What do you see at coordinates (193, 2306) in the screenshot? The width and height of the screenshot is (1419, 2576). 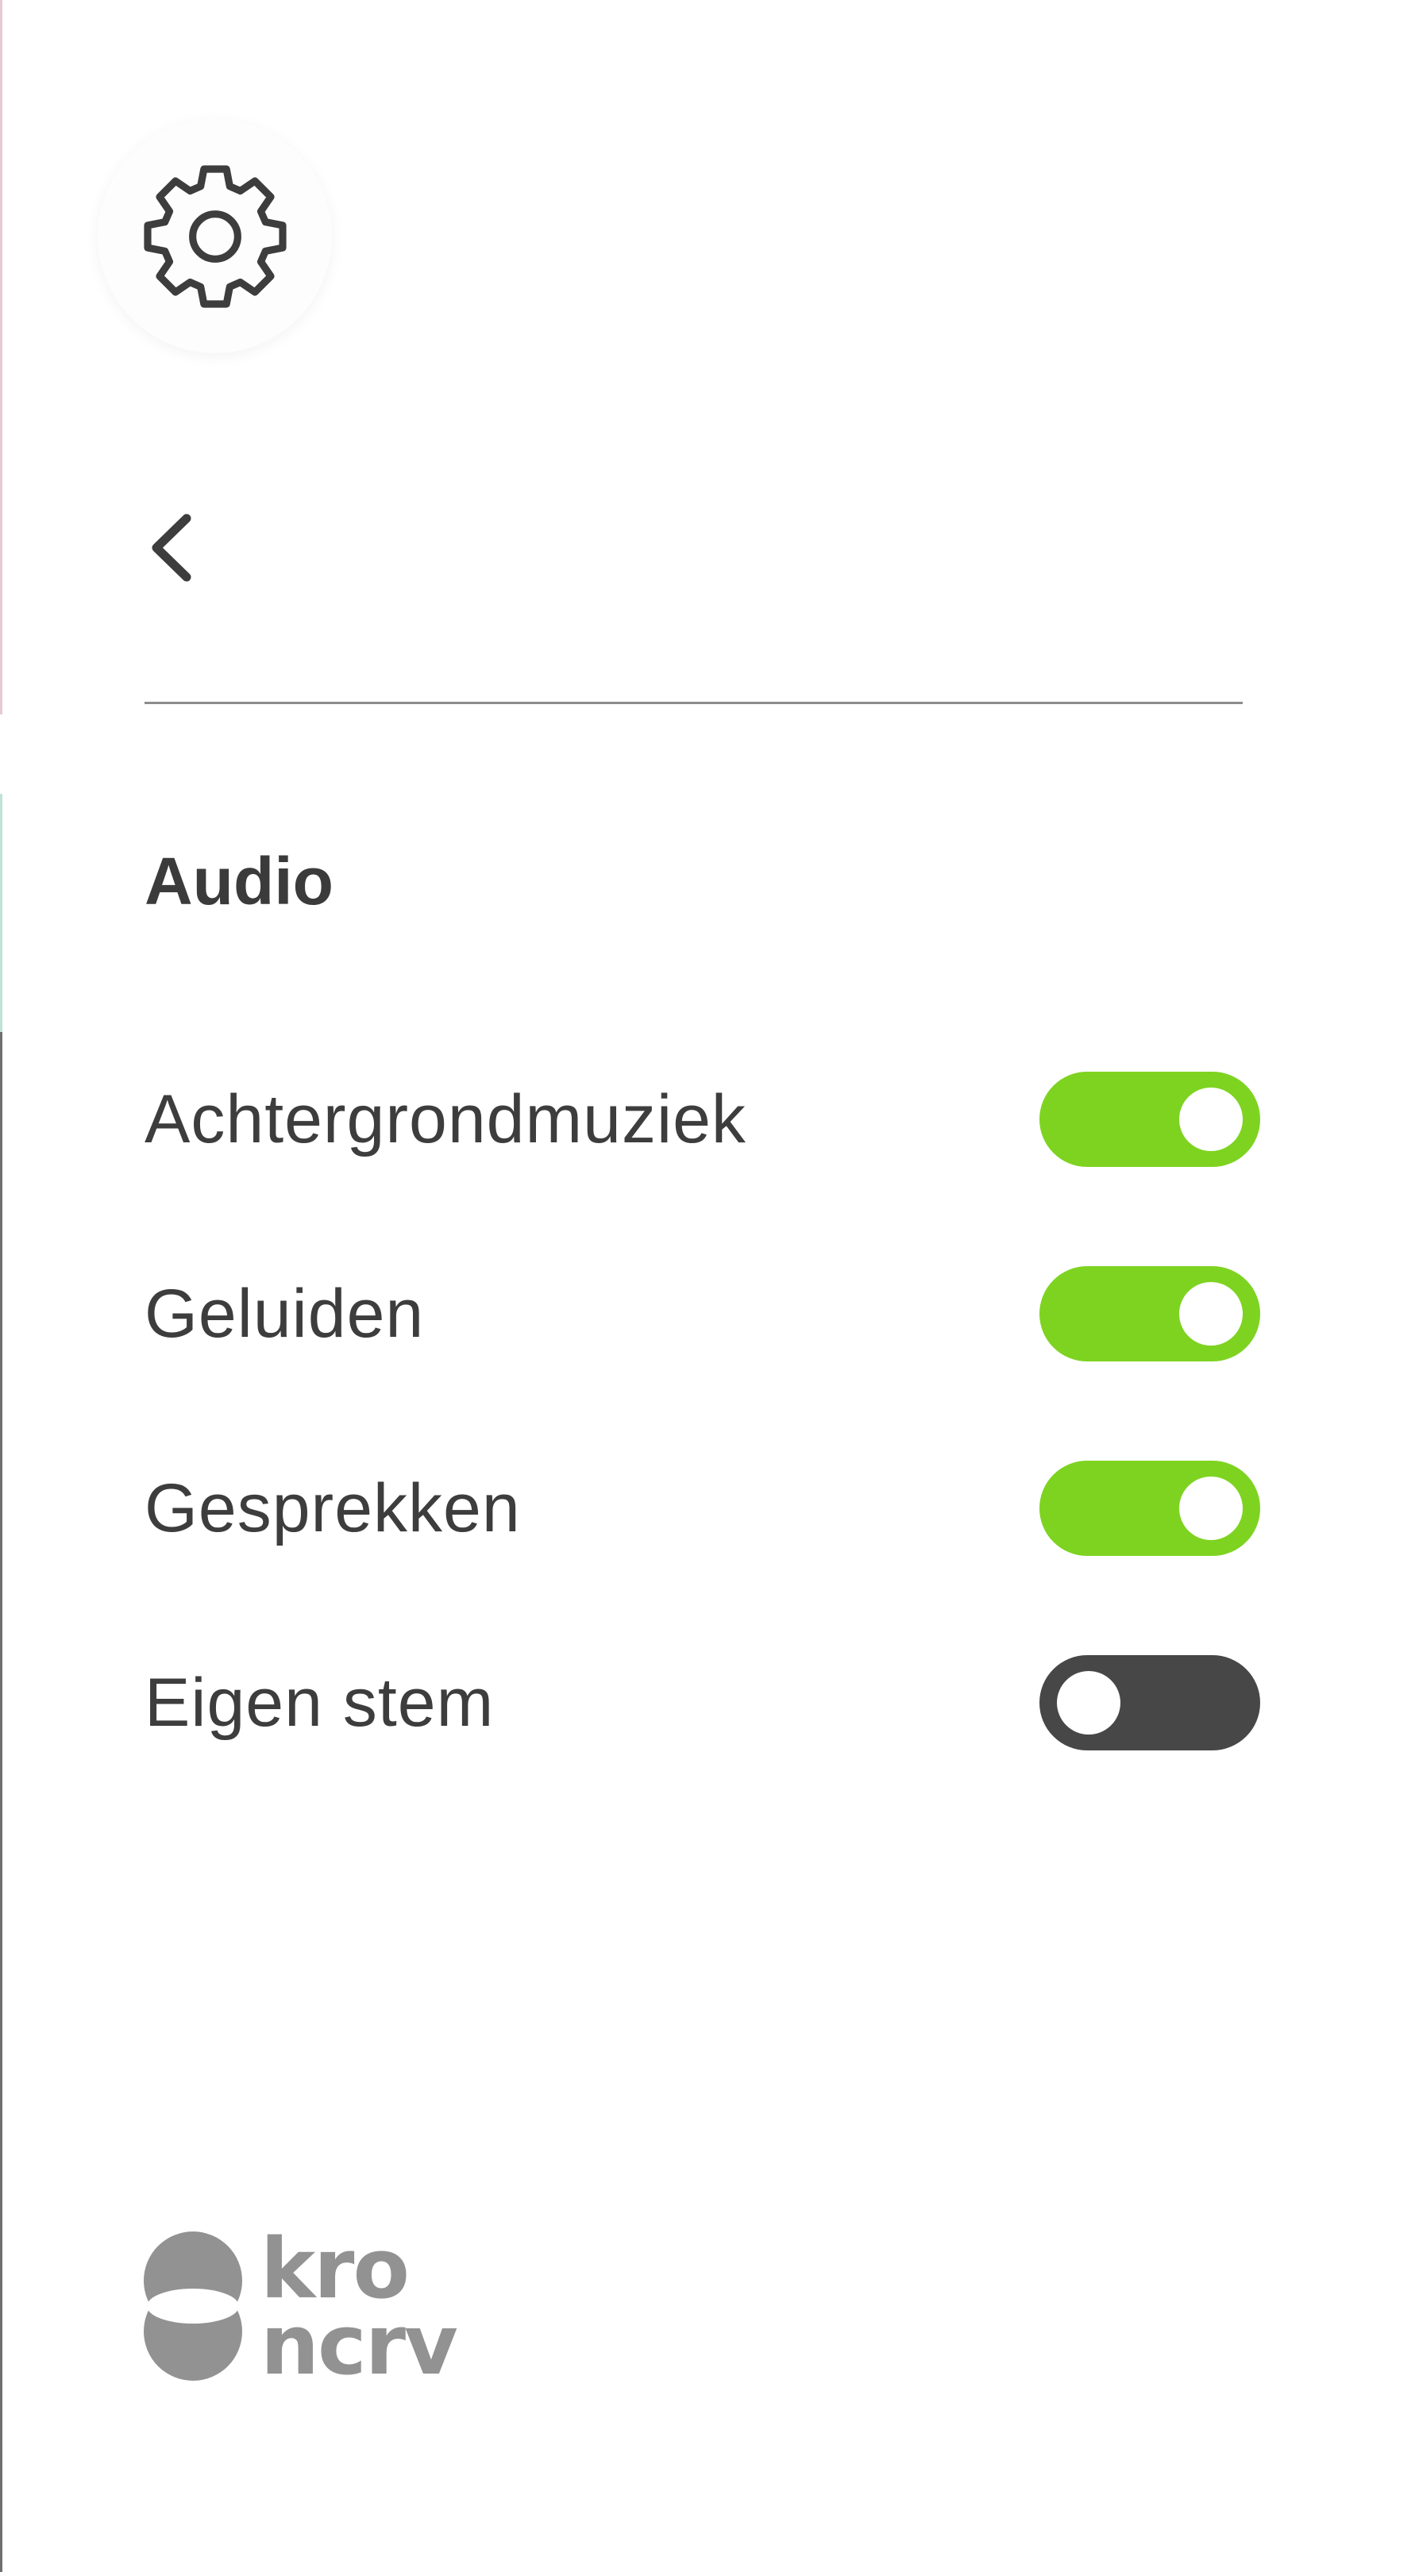 I see `logo-mark-icon` at bounding box center [193, 2306].